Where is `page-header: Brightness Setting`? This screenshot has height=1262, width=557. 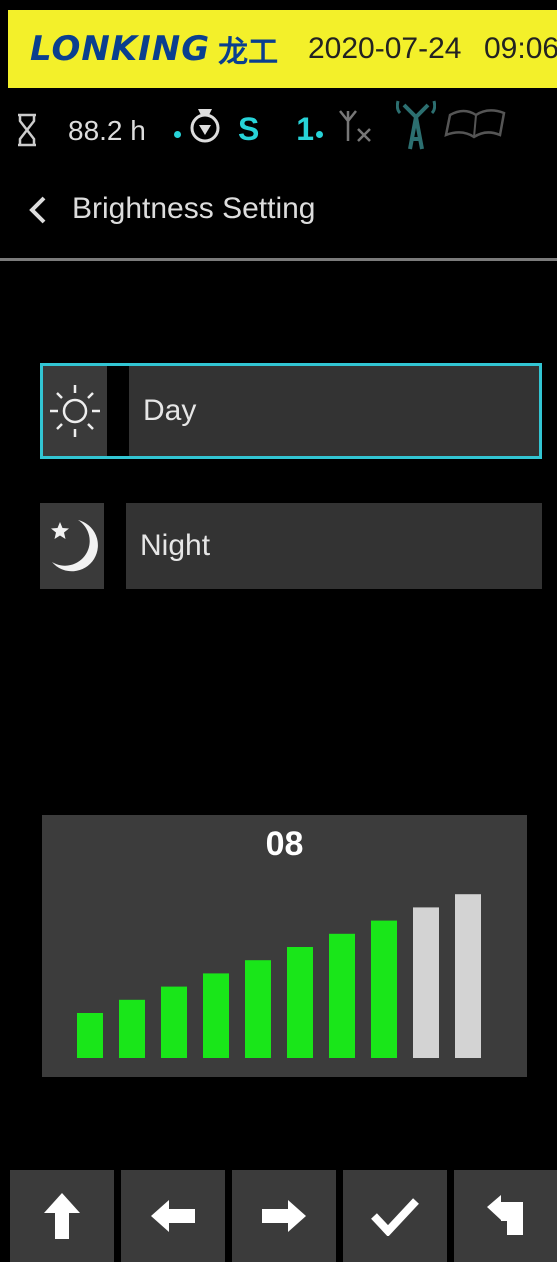
page-header: Brightness Setting is located at coordinates (278, 215).